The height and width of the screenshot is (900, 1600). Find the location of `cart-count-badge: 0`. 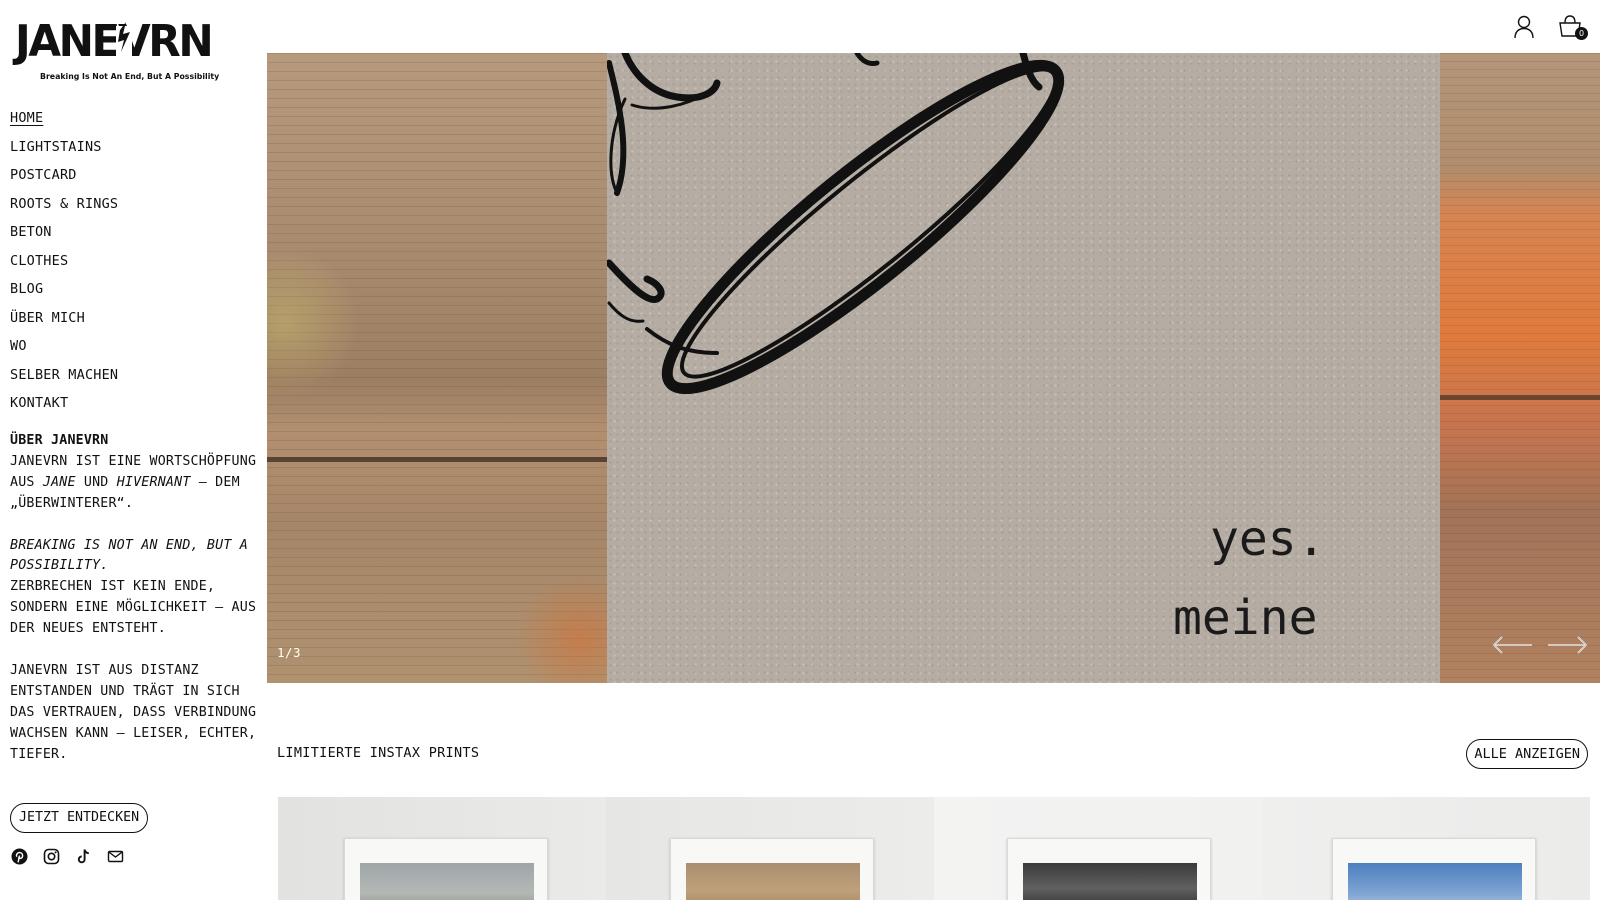

cart-count-badge: 0 is located at coordinates (1581, 33).